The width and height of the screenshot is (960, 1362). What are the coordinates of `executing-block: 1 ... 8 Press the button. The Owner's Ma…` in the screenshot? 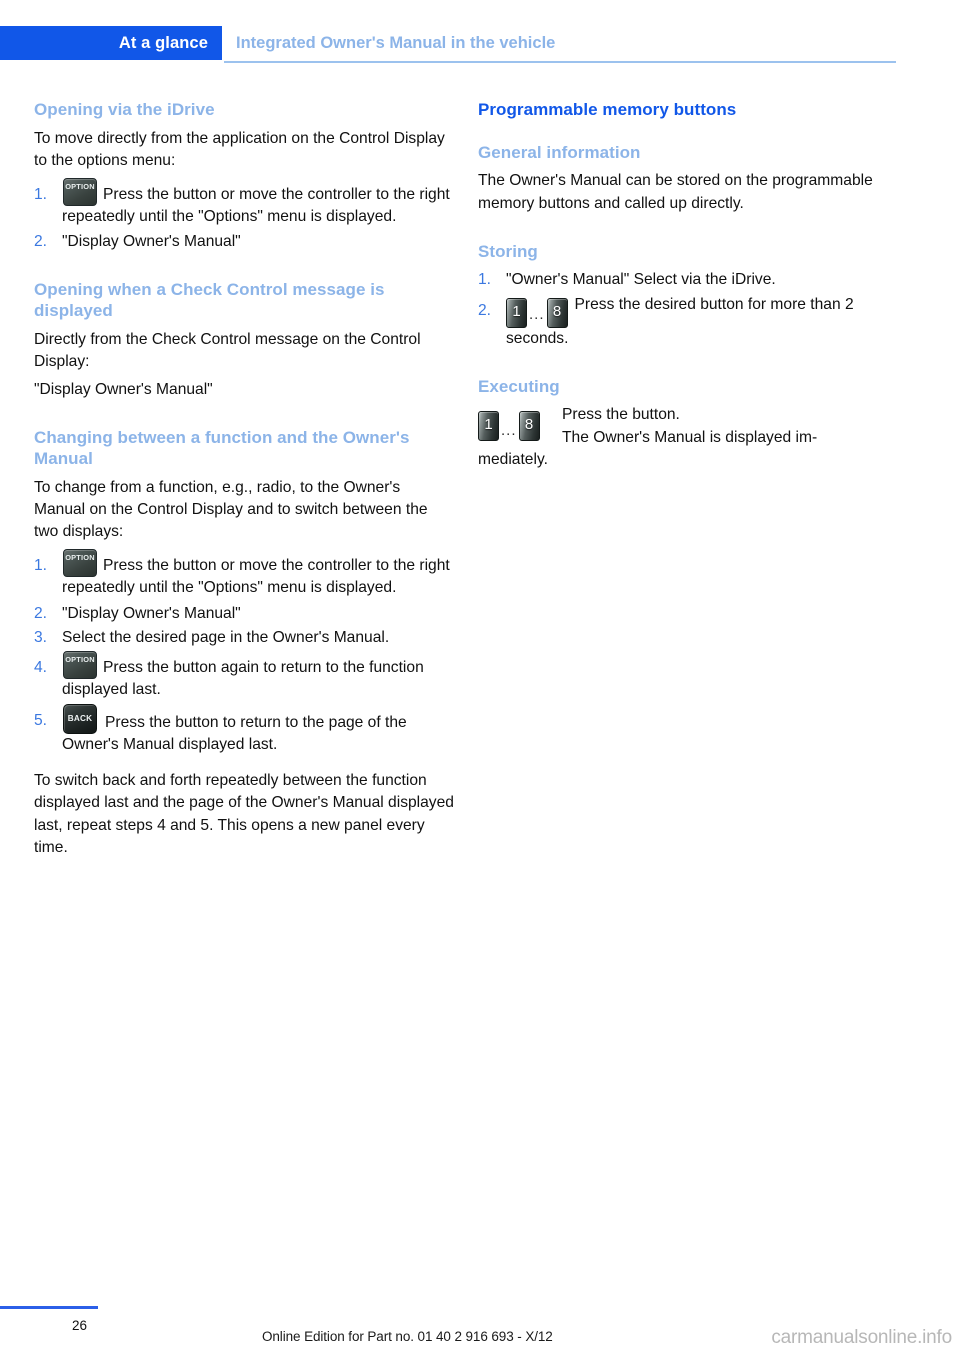 It's located at (688, 426).